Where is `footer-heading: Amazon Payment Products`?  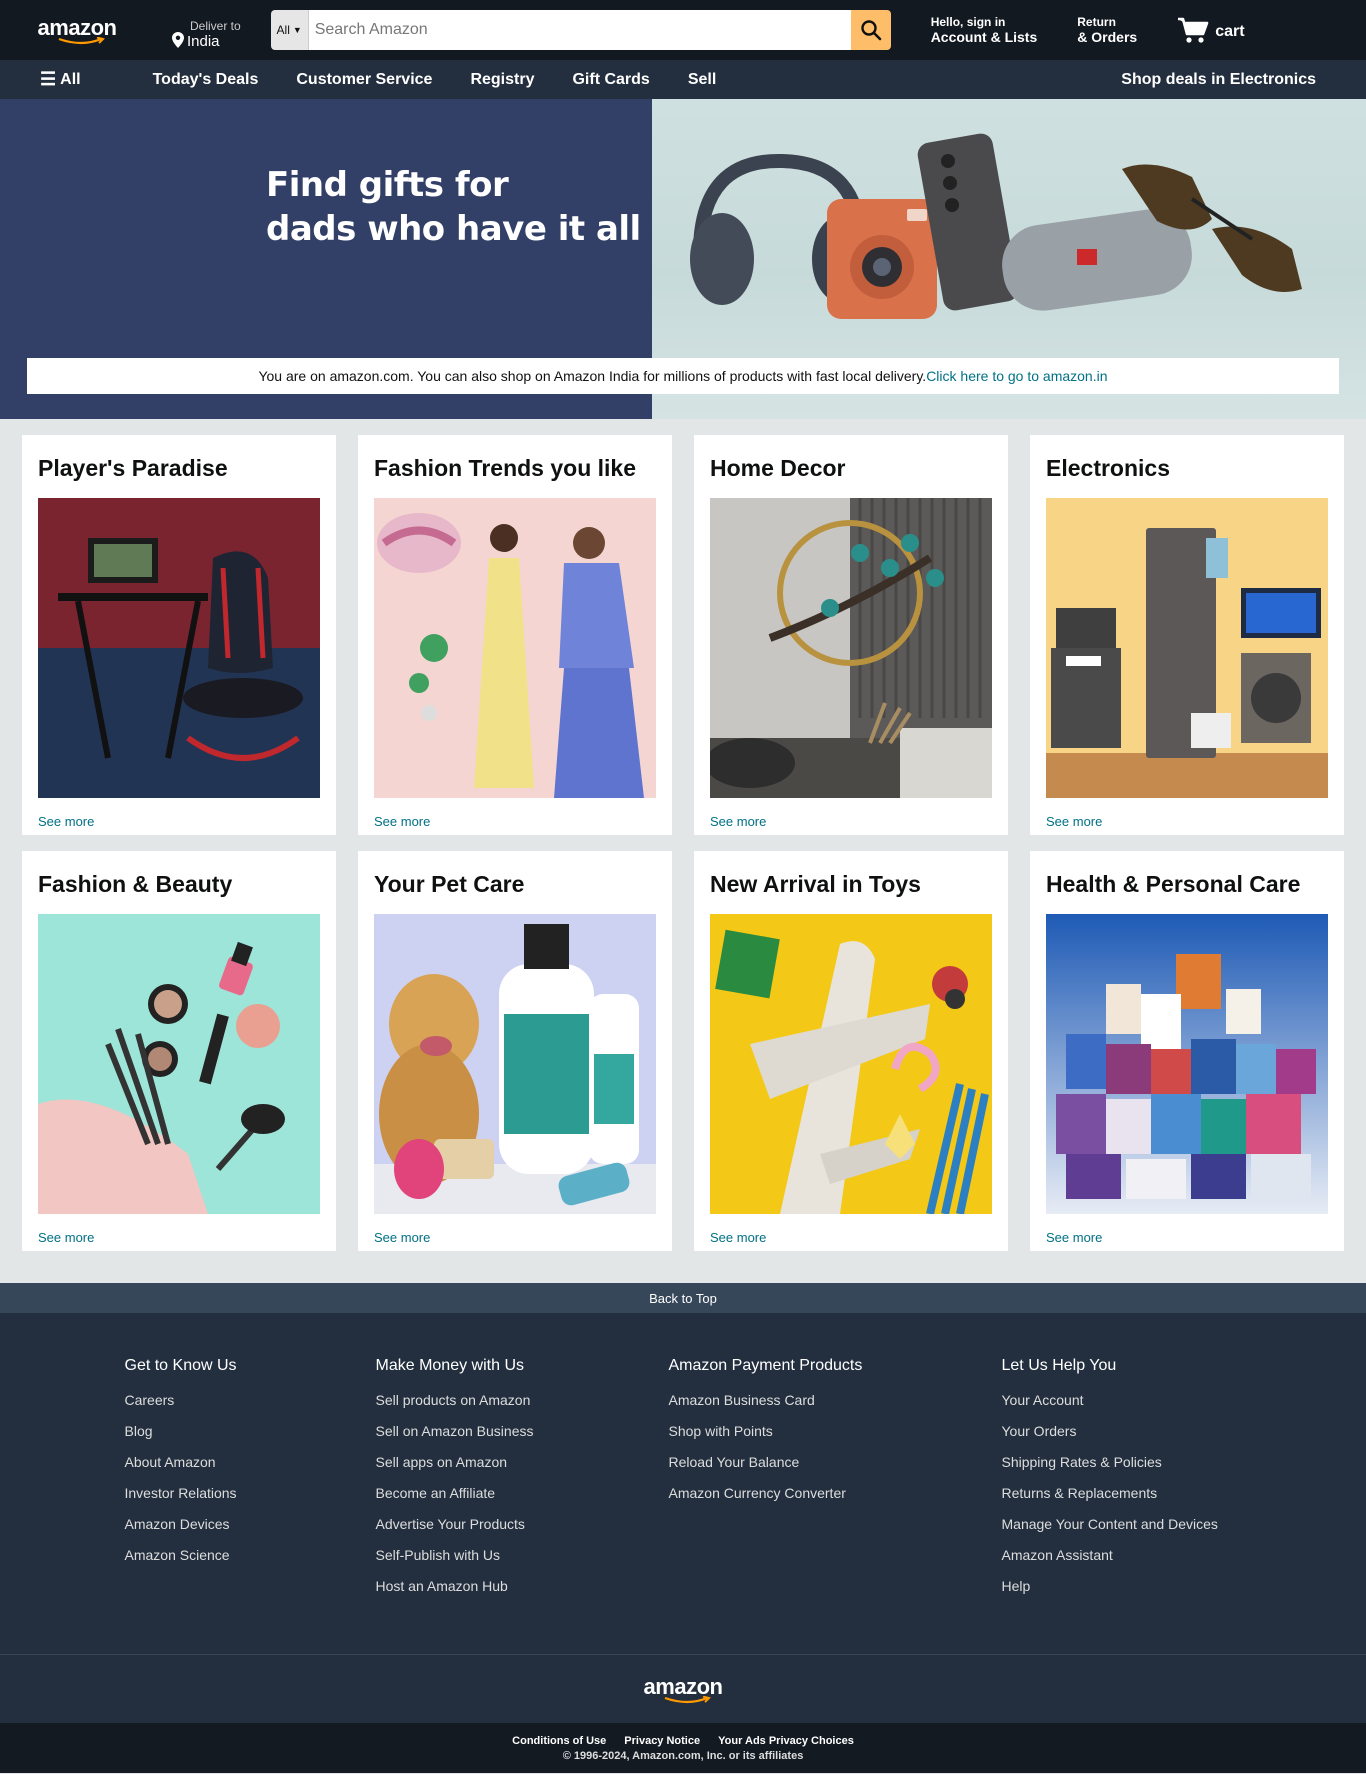
footer-heading: Amazon Payment Products is located at coordinates (765, 1365).